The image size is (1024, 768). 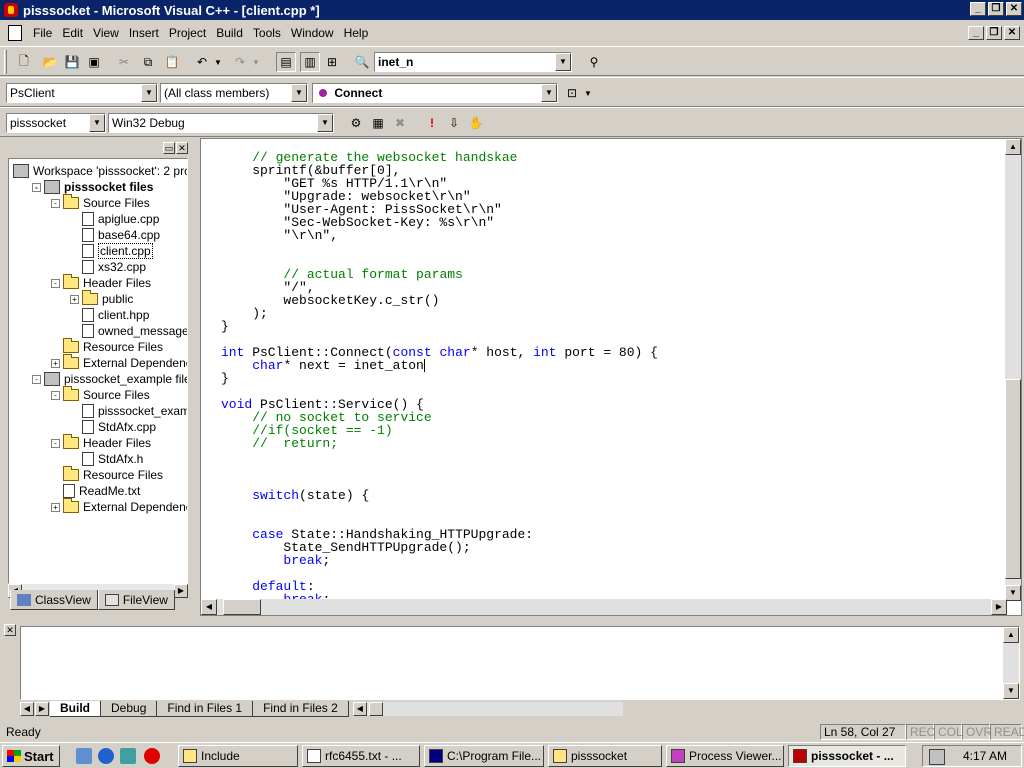 I want to click on project-combo: pisssocket ▼, so click(x=56, y=123).